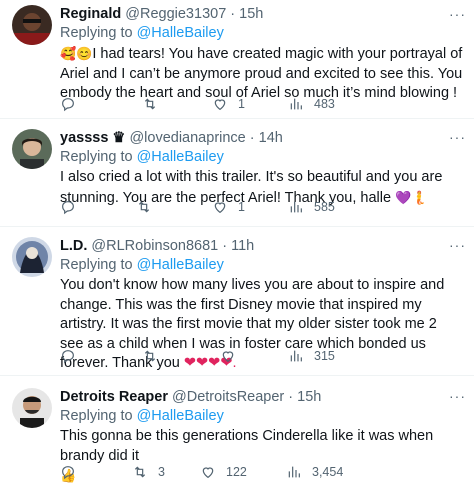 The image size is (474, 491). I want to click on user-handle: @RLRobinson8681, so click(154, 246).